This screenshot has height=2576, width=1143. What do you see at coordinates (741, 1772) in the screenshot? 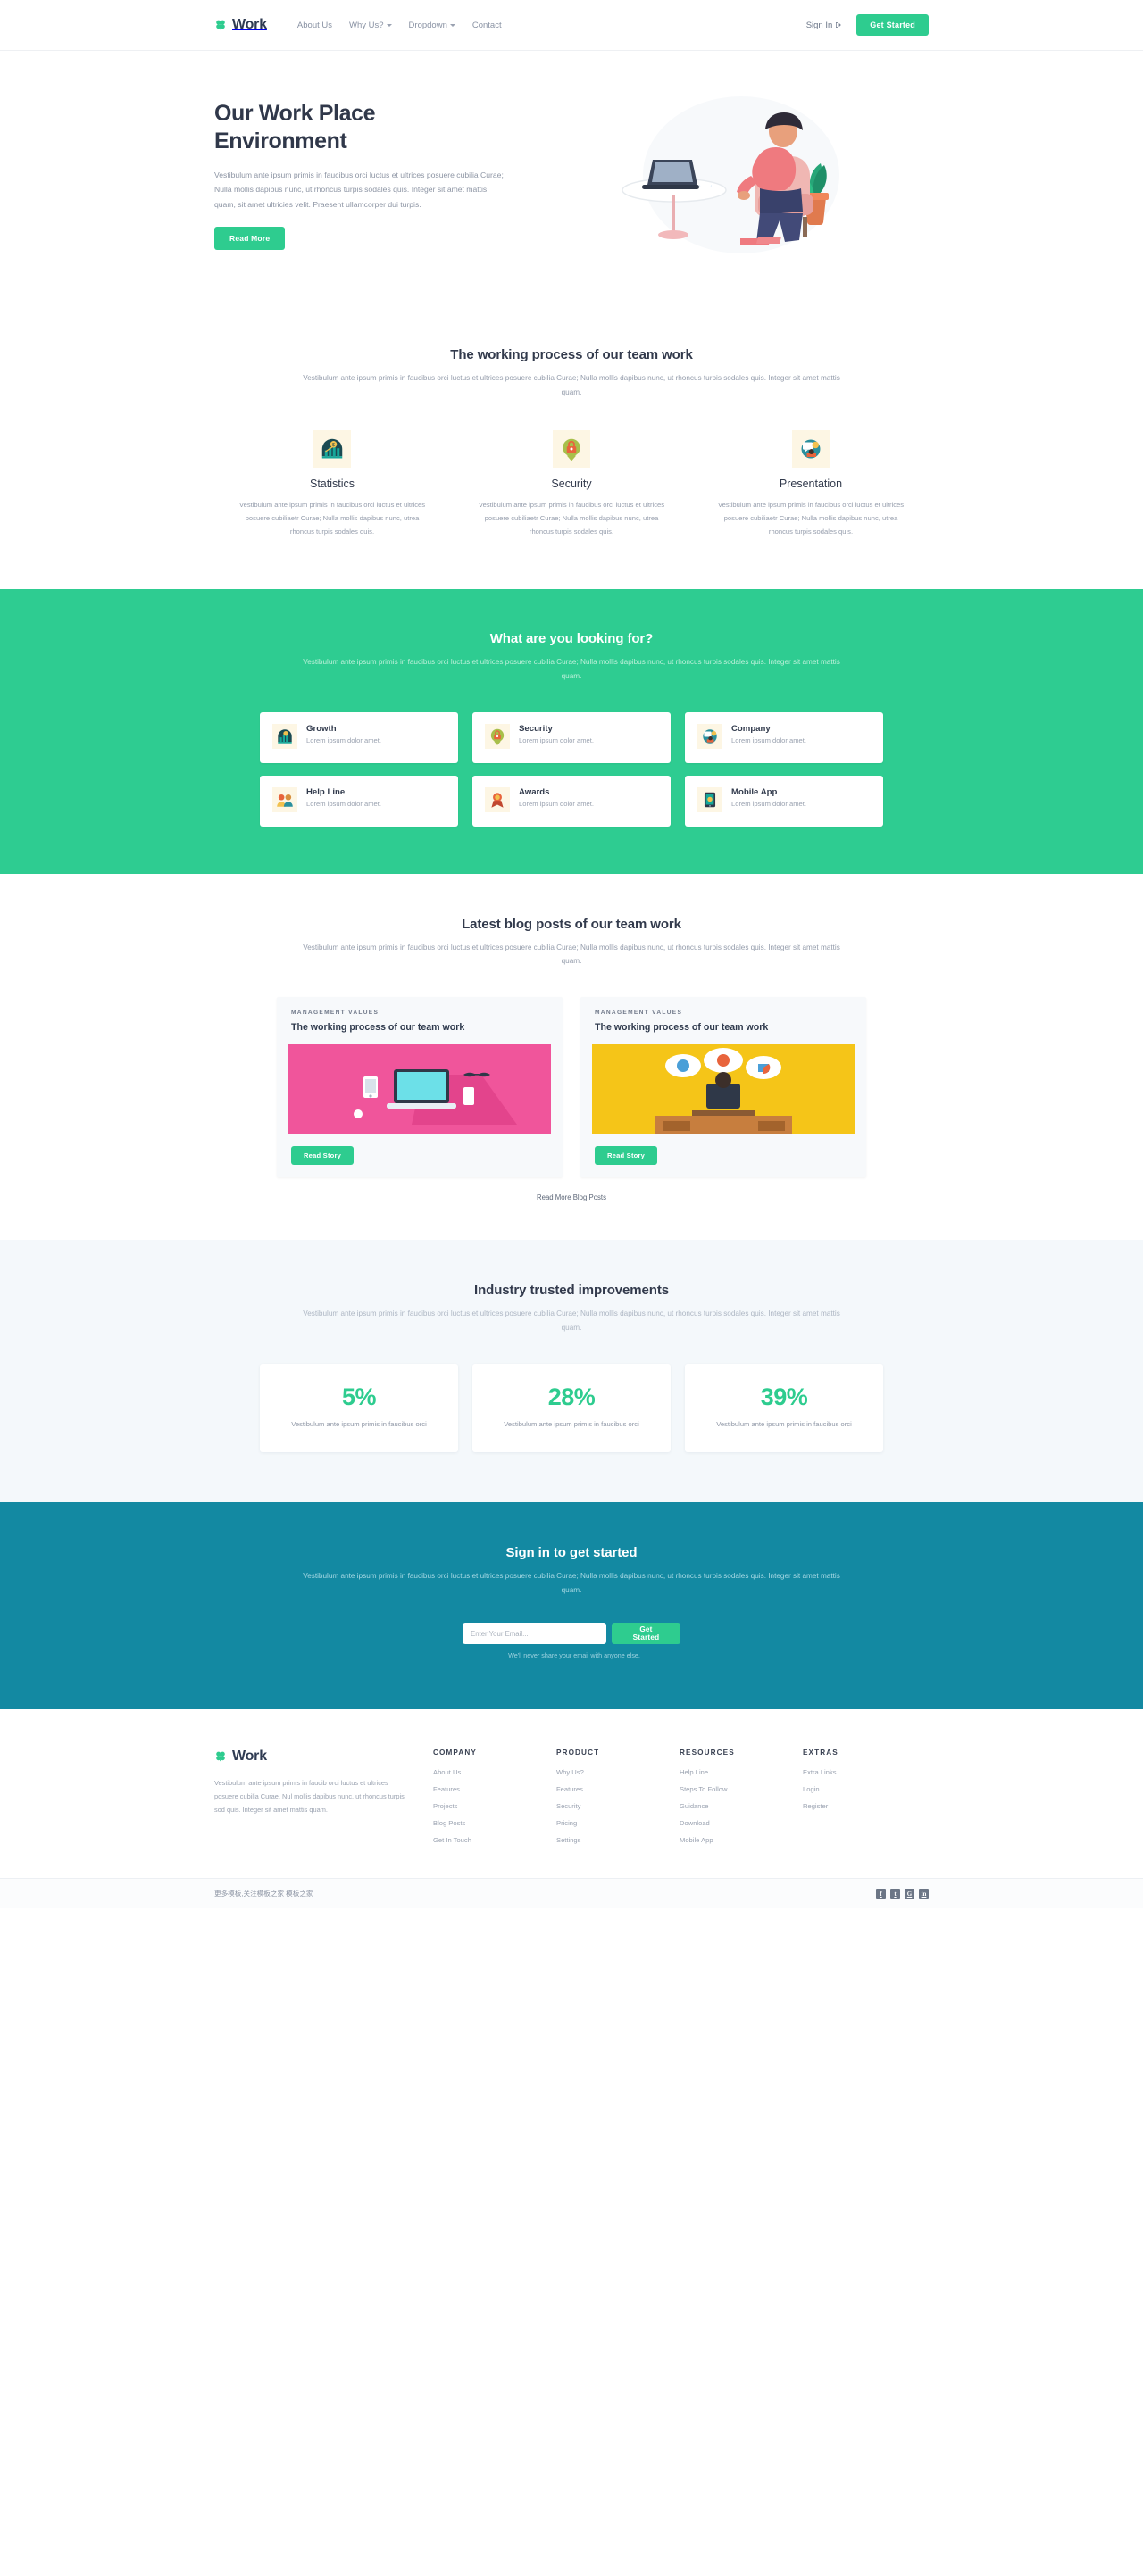
I see `footer-link: Help Line` at bounding box center [741, 1772].